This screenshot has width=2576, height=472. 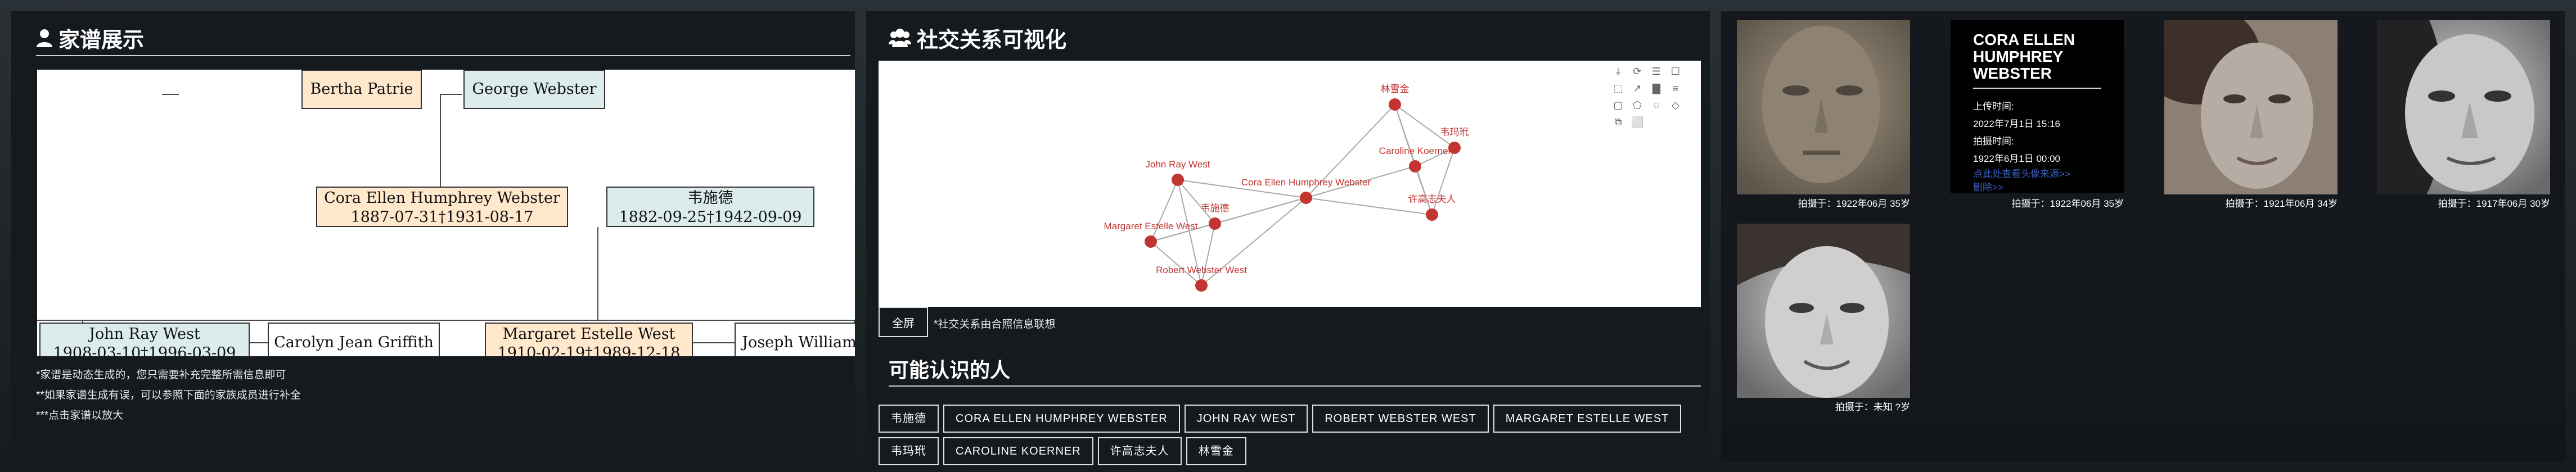 I want to click on graph-node-cora, so click(x=1306, y=198).